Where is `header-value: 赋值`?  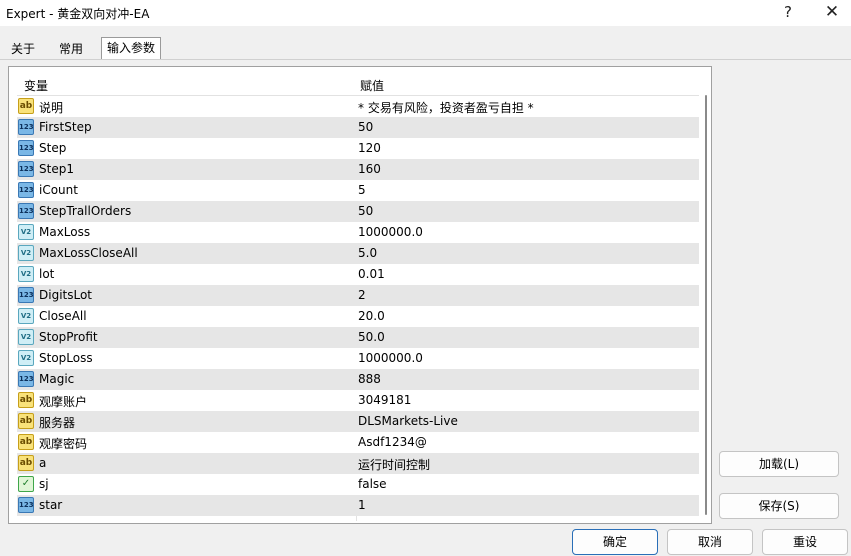 header-value: 赋值 is located at coordinates (372, 86).